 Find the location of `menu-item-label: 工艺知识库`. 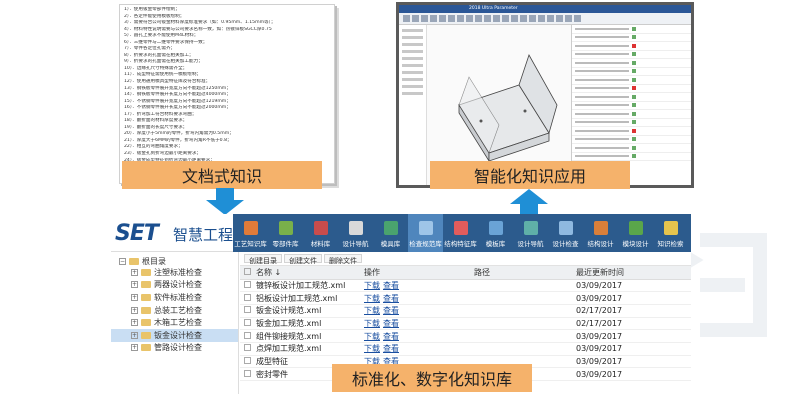

menu-item-label: 工艺知识库 is located at coordinates (250, 244).